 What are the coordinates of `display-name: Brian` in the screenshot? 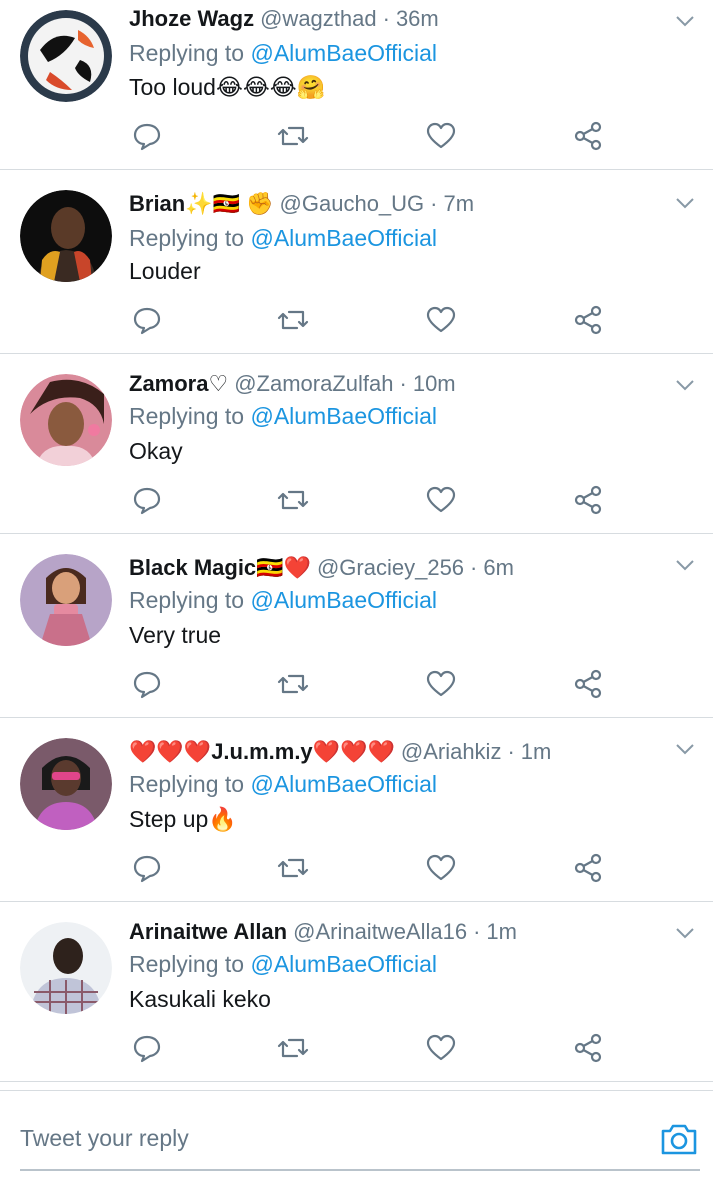 It's located at (157, 203).